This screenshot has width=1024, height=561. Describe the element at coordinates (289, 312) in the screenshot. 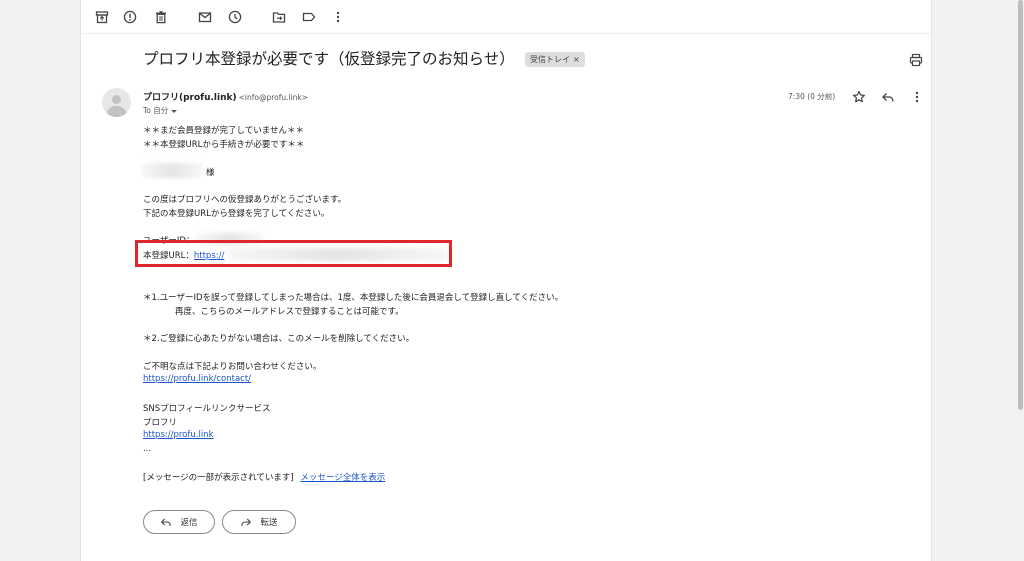

I see `note-1-continued: 再度、こちらのメールアドレスで登録することは可能です。` at that location.